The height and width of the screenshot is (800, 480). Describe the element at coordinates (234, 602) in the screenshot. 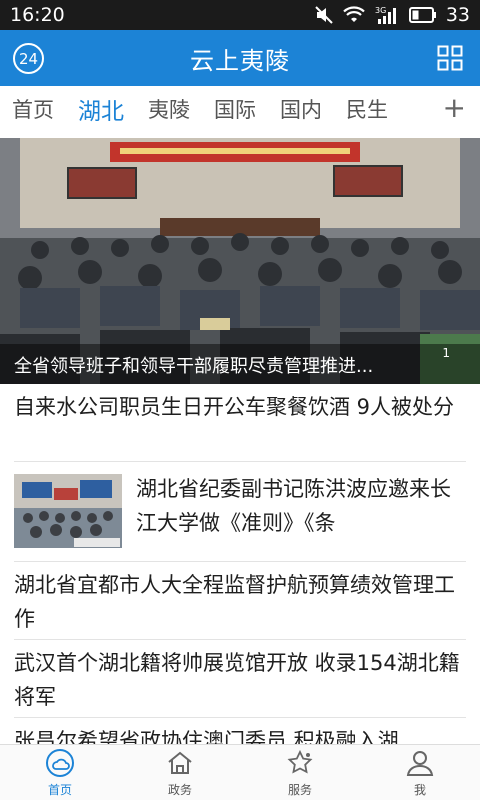

I see `news-title: 湖北省宜都市人大全程监督护航预算绩效管理工作` at that location.